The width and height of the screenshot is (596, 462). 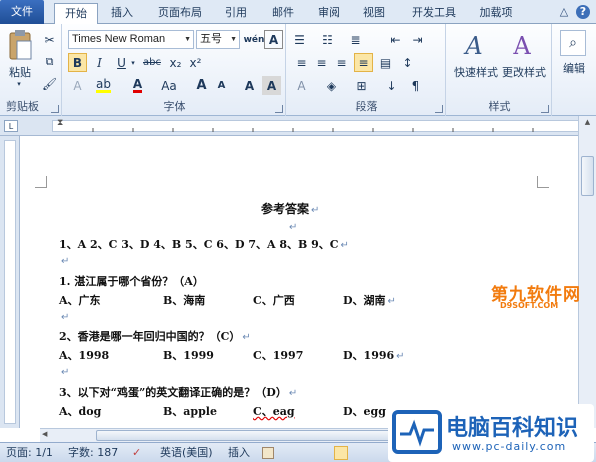 What do you see at coordinates (254, 39) in the screenshot?
I see `clear-format-icon: wén` at bounding box center [254, 39].